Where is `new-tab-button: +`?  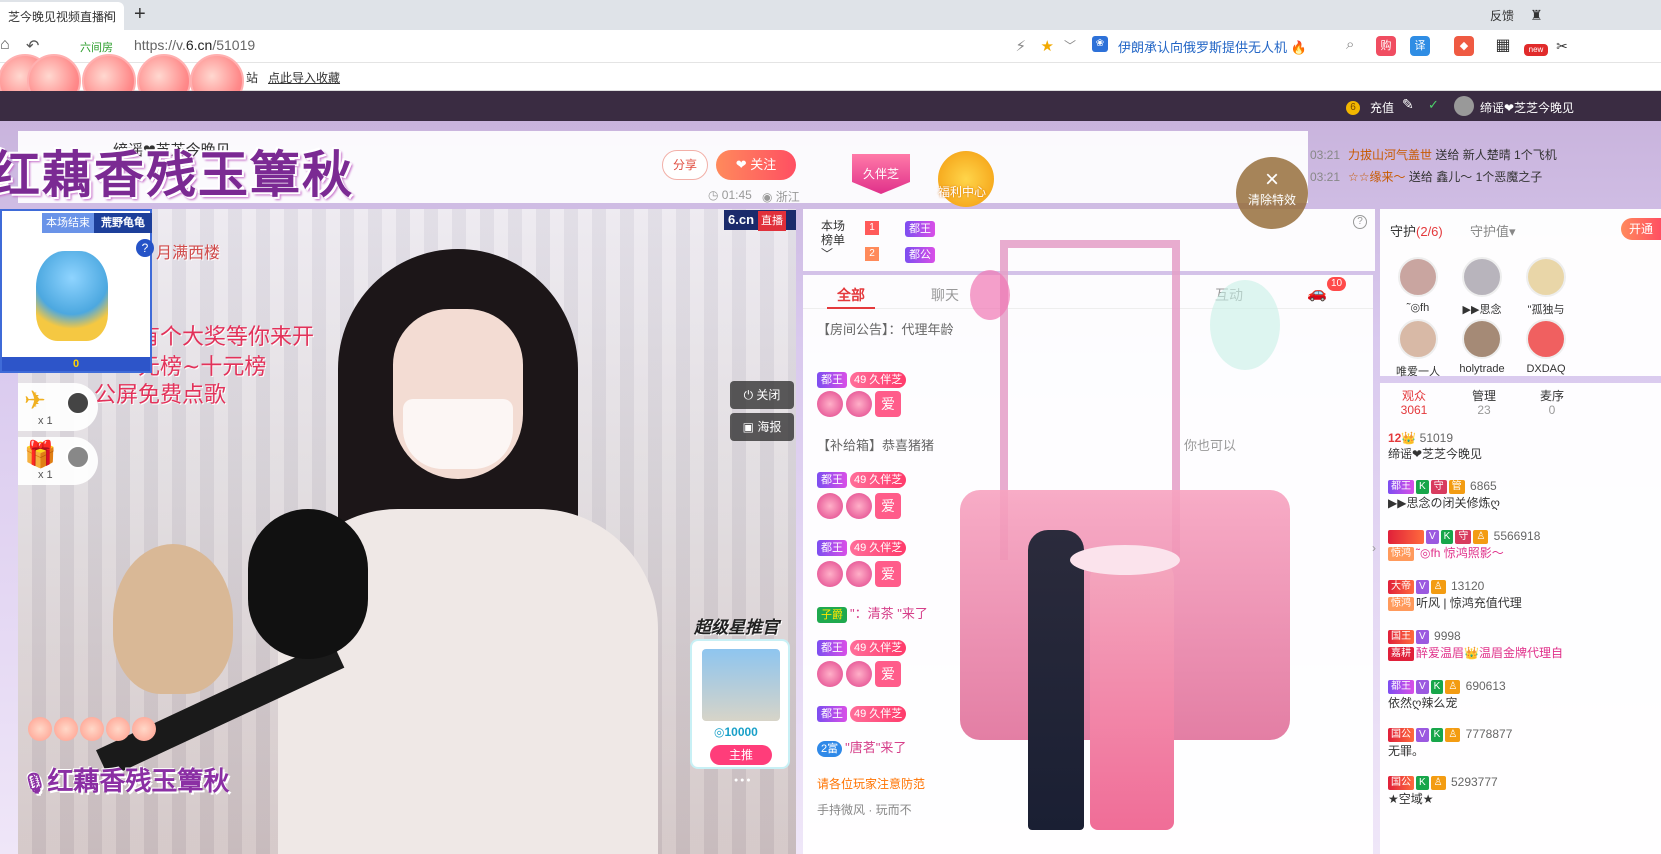
new-tab-button: + is located at coordinates (140, 14).